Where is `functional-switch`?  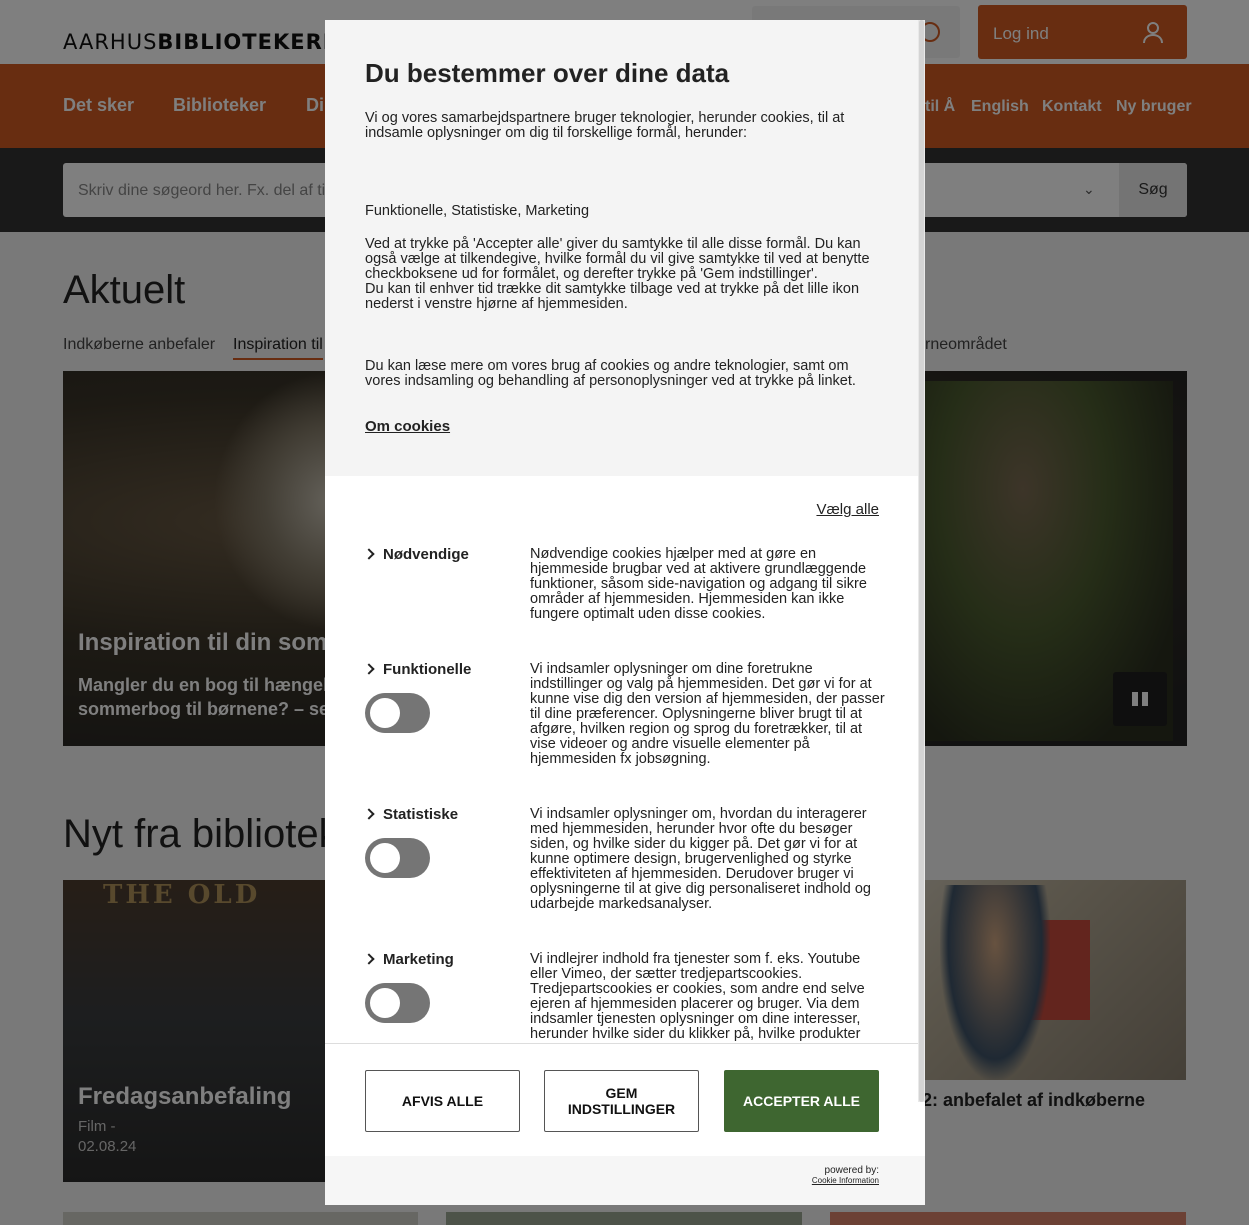 functional-switch is located at coordinates (397, 713).